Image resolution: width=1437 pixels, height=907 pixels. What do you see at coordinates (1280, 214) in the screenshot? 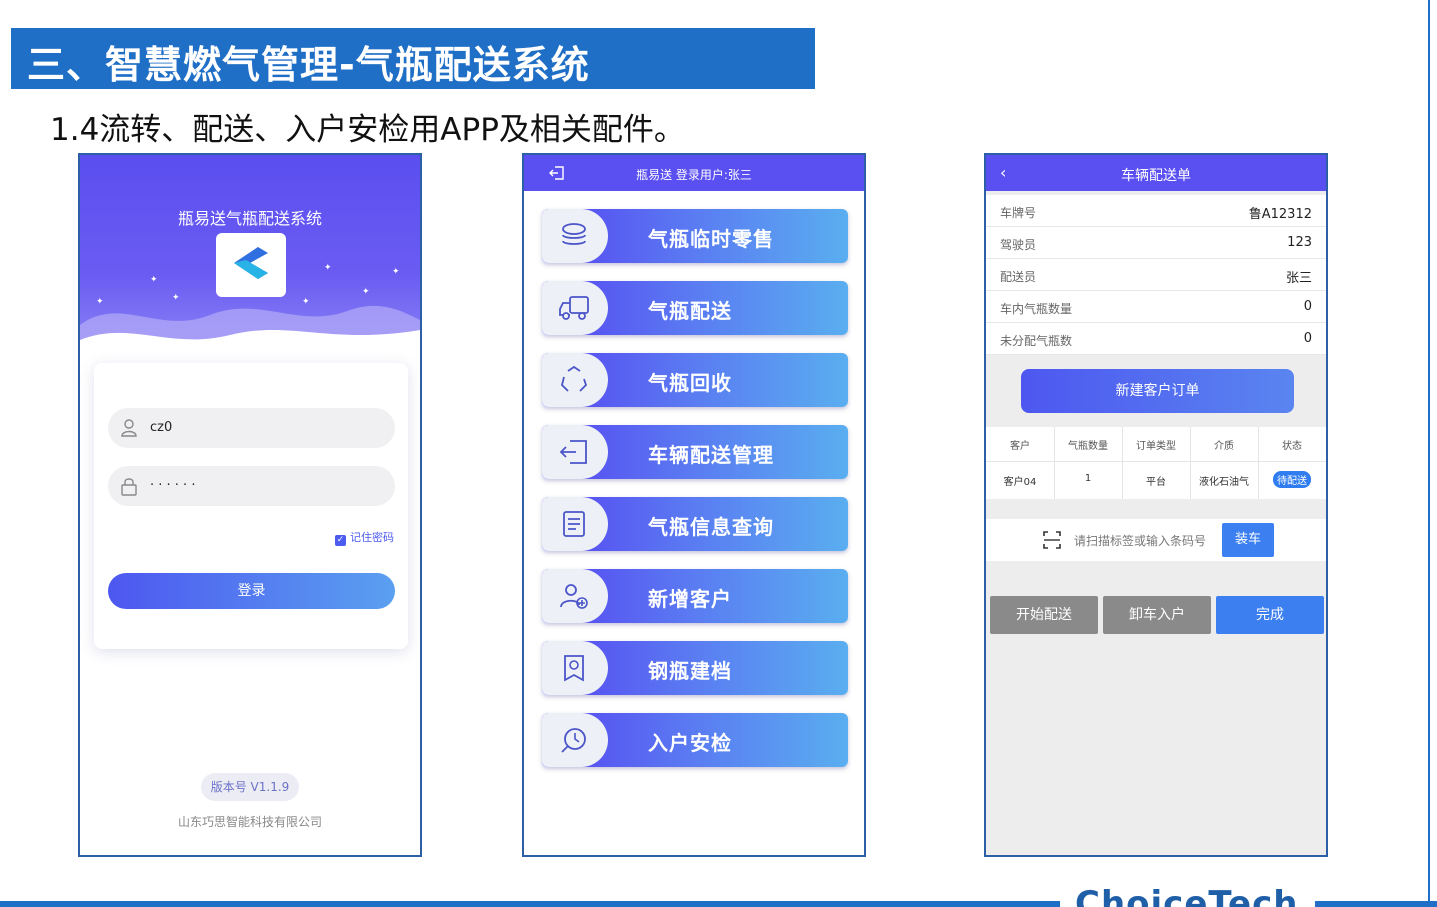
I see `info-value: 鲁A12312` at bounding box center [1280, 214].